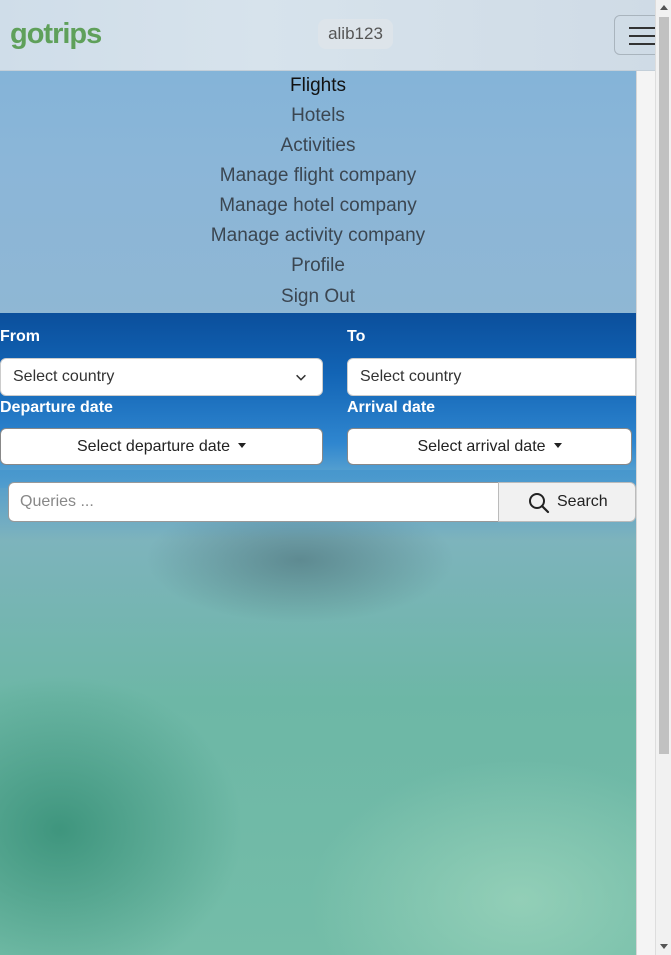 Image resolution: width=671 pixels, height=955 pixels. Describe the element at coordinates (318, 206) in the screenshot. I see `menu-item-manage-hotel-company: Manage hotel company` at that location.